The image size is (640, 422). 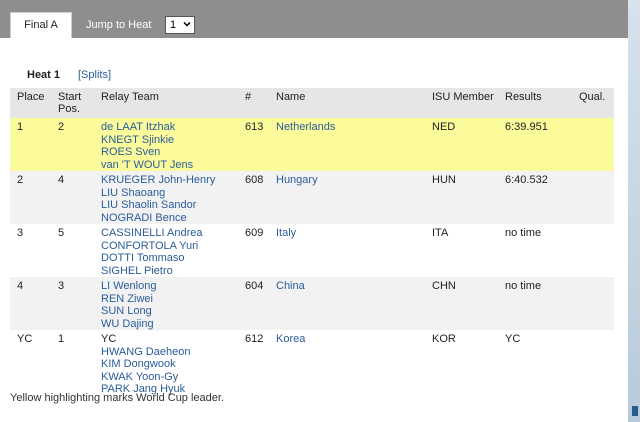 I want to click on isu-member: KOR, so click(x=461, y=363).